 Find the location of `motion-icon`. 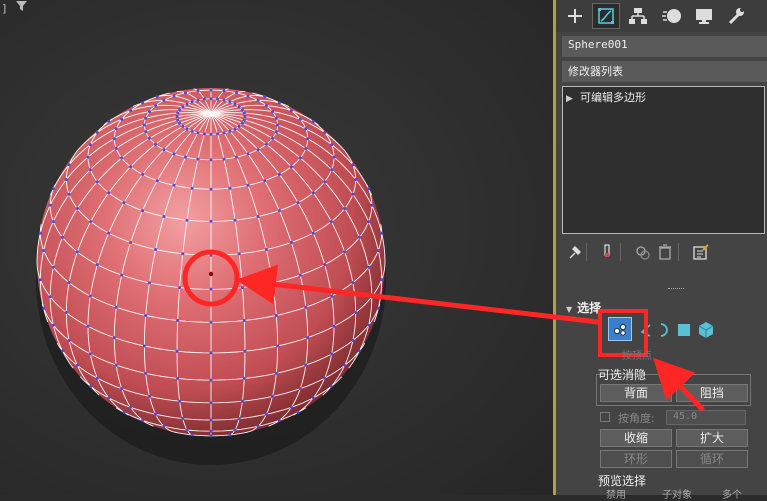

motion-icon is located at coordinates (671, 16).